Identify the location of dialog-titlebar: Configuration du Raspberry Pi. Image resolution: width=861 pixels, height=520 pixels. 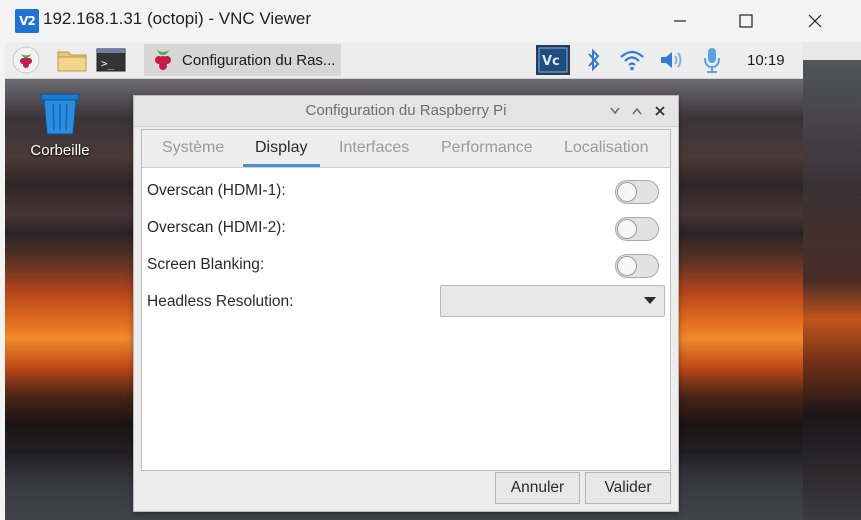
(406, 111).